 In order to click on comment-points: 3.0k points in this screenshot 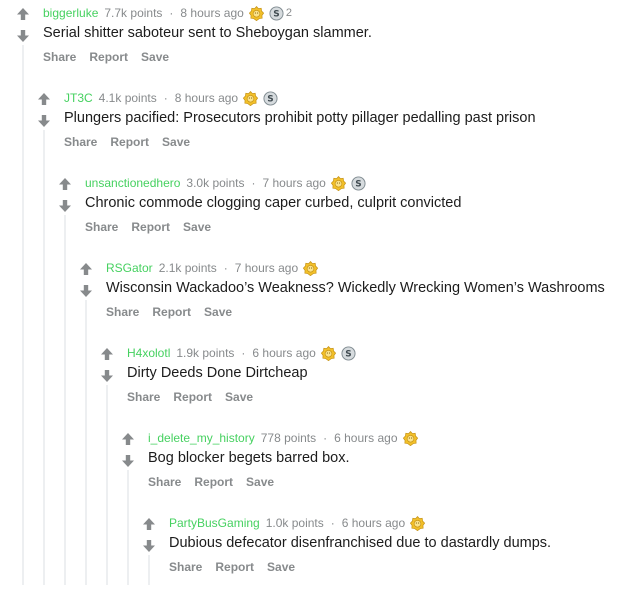, I will do `click(215, 183)`.